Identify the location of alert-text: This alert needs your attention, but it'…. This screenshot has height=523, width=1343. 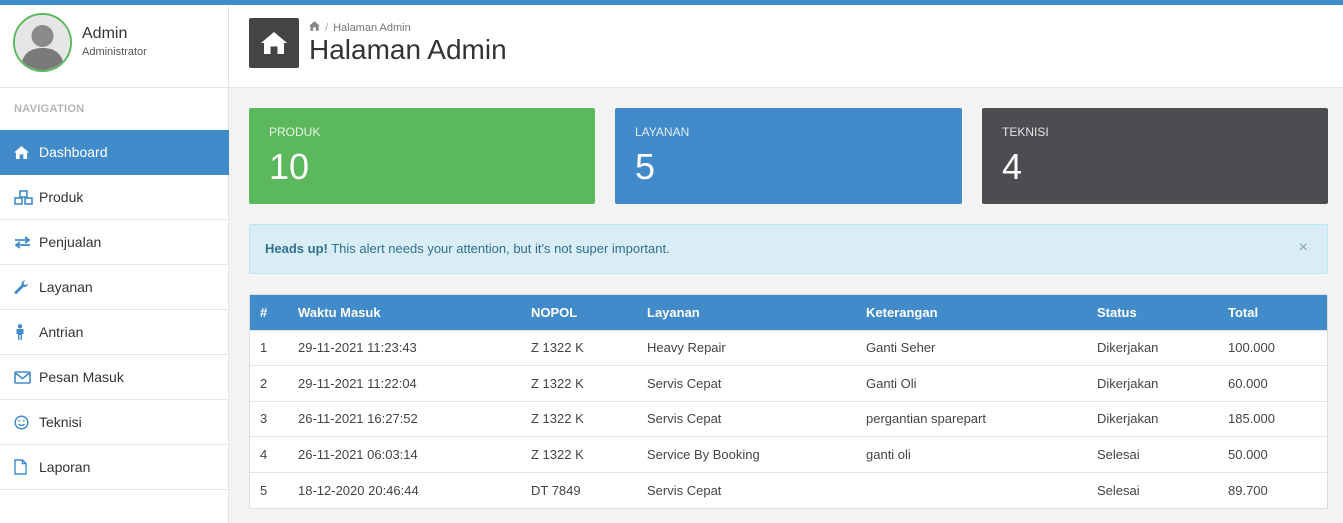
(498, 248).